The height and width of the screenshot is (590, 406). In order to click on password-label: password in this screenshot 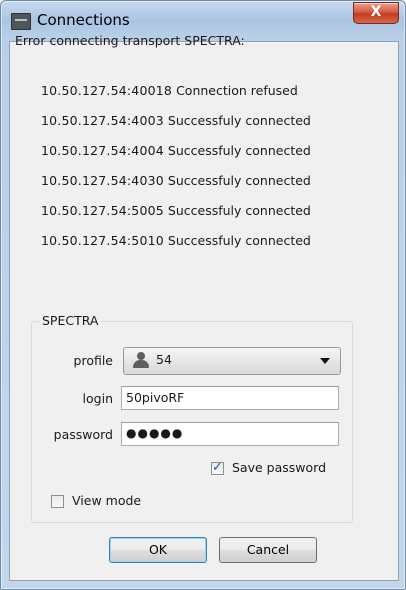, I will do `click(83, 434)`.